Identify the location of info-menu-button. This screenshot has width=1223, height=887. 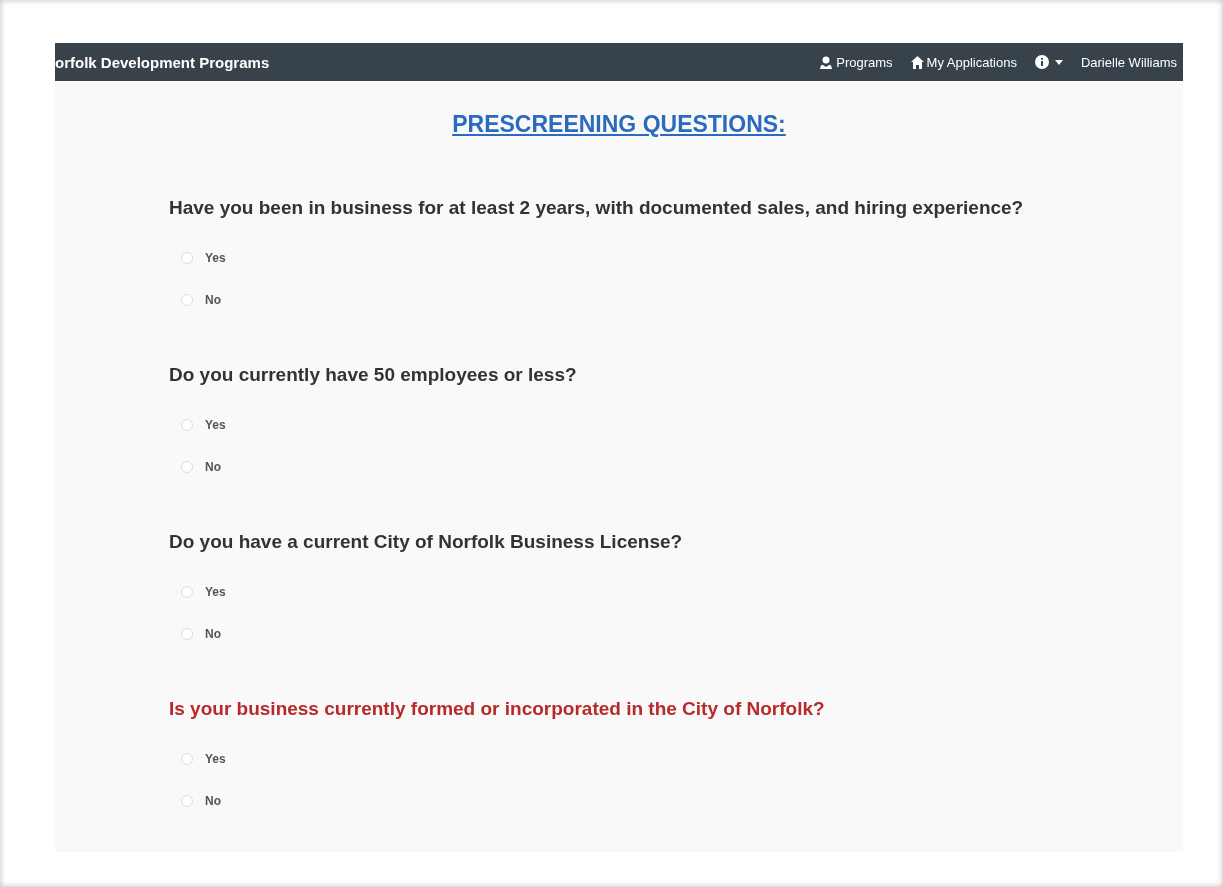
(1048, 62).